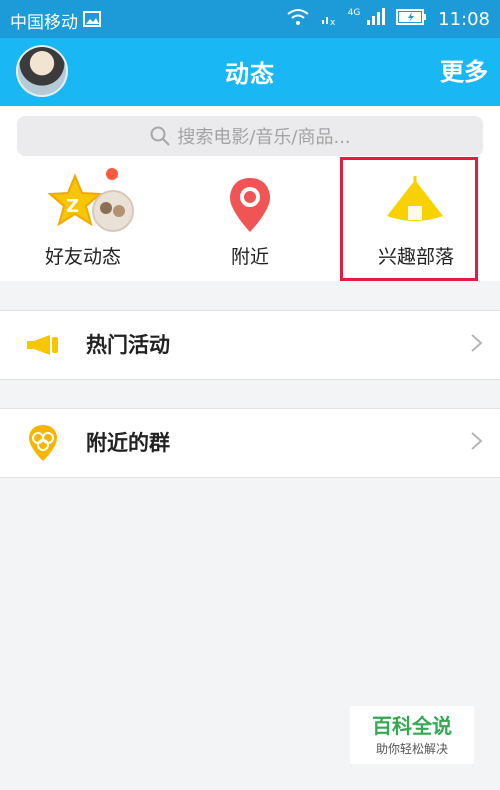 The image size is (500, 790). I want to click on more-button: 更多, so click(464, 69).